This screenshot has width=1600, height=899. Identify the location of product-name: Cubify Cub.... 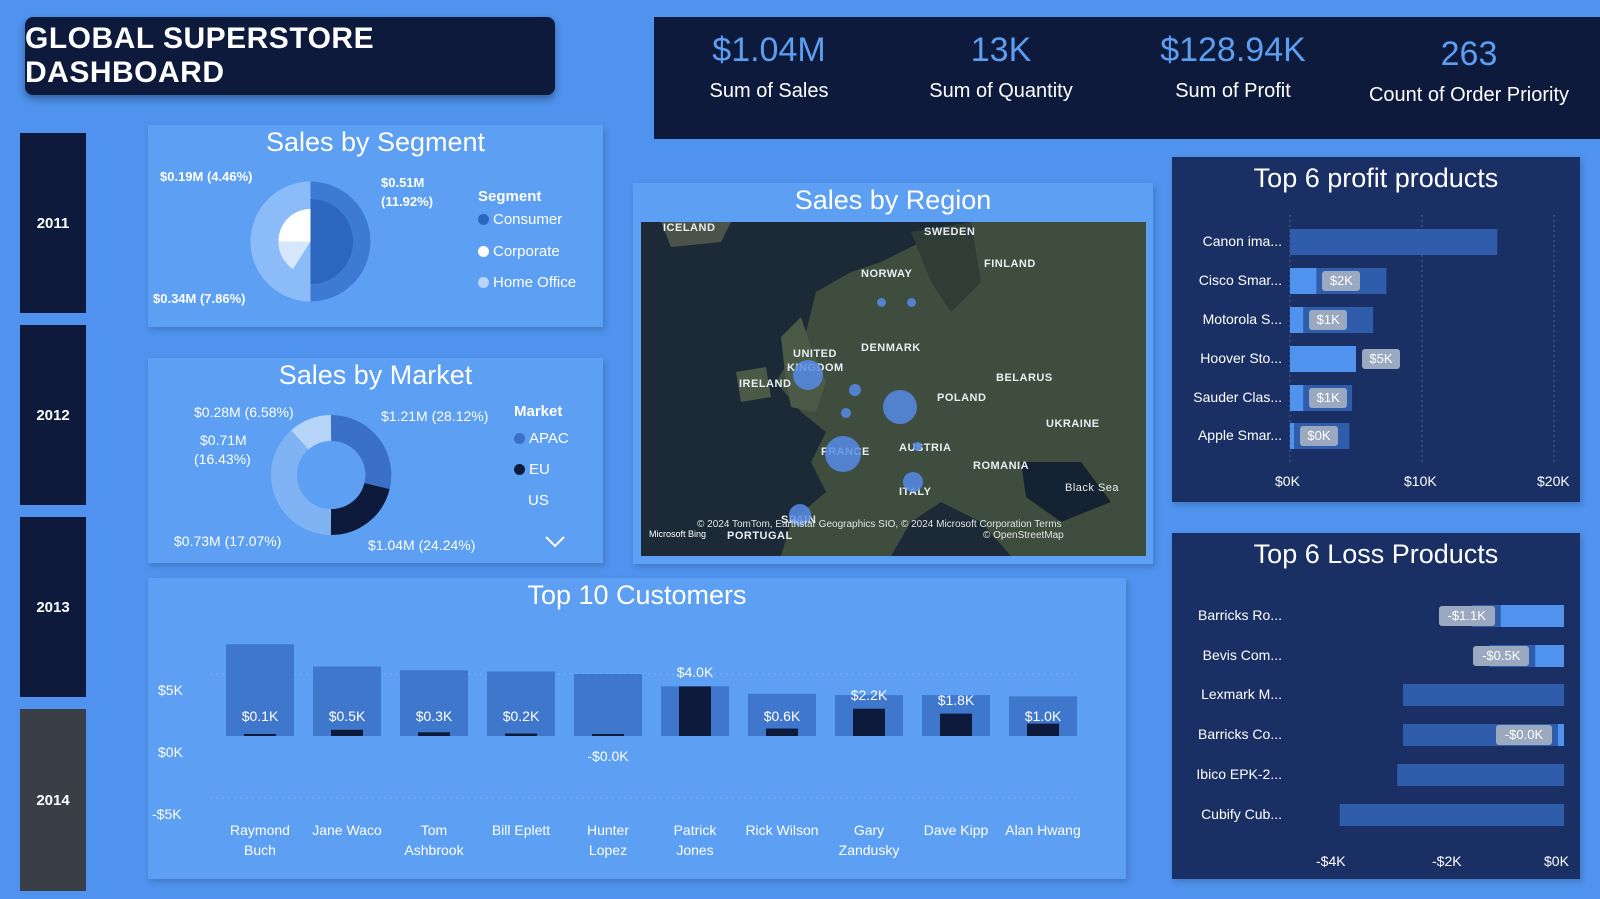
(1241, 814).